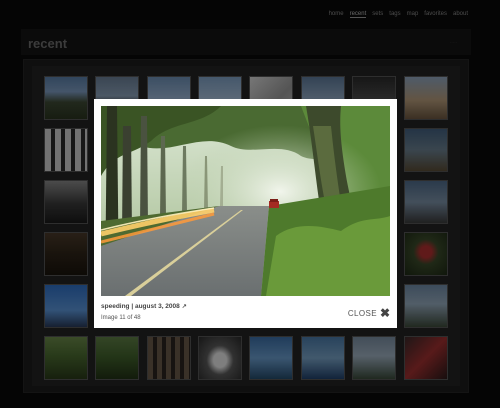 This screenshot has height=408, width=500. Describe the element at coordinates (184, 307) in the screenshot. I see `external-link-icon: ↗` at that location.